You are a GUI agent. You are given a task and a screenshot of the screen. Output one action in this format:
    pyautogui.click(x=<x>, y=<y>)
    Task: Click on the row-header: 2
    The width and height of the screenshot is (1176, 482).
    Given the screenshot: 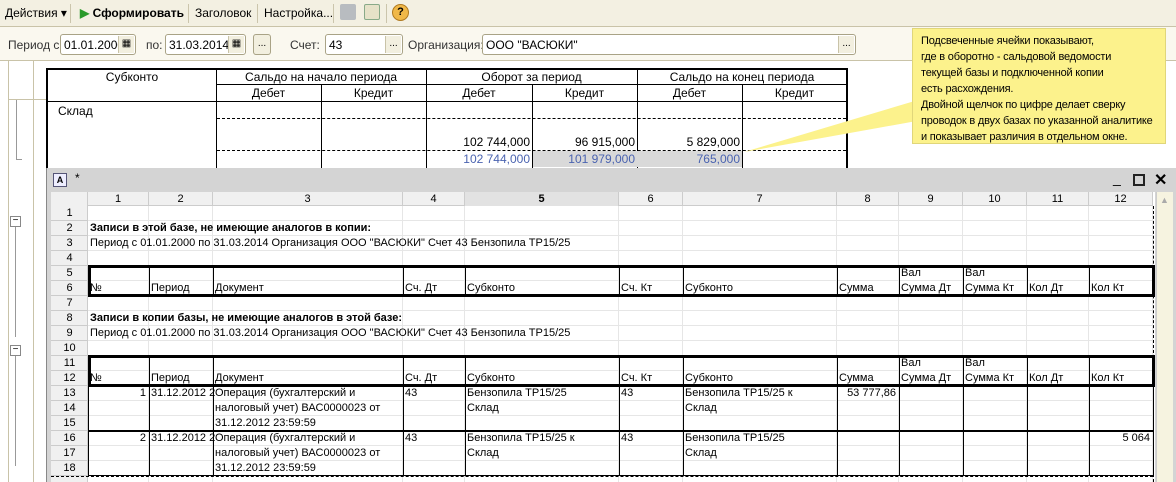 What is the action you would take?
    pyautogui.click(x=69, y=228)
    